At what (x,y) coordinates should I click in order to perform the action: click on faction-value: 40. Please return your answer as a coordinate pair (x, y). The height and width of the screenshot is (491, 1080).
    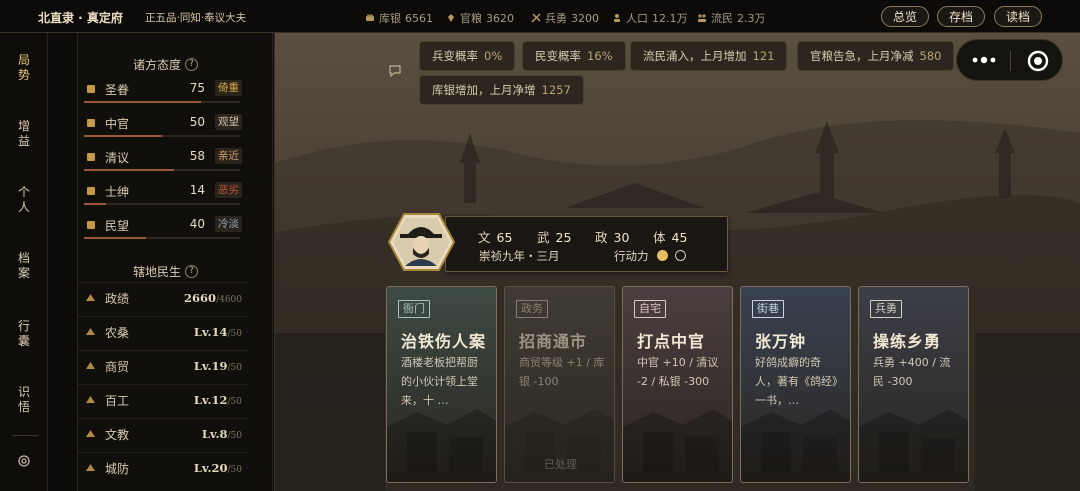
    Looking at the image, I should click on (197, 224).